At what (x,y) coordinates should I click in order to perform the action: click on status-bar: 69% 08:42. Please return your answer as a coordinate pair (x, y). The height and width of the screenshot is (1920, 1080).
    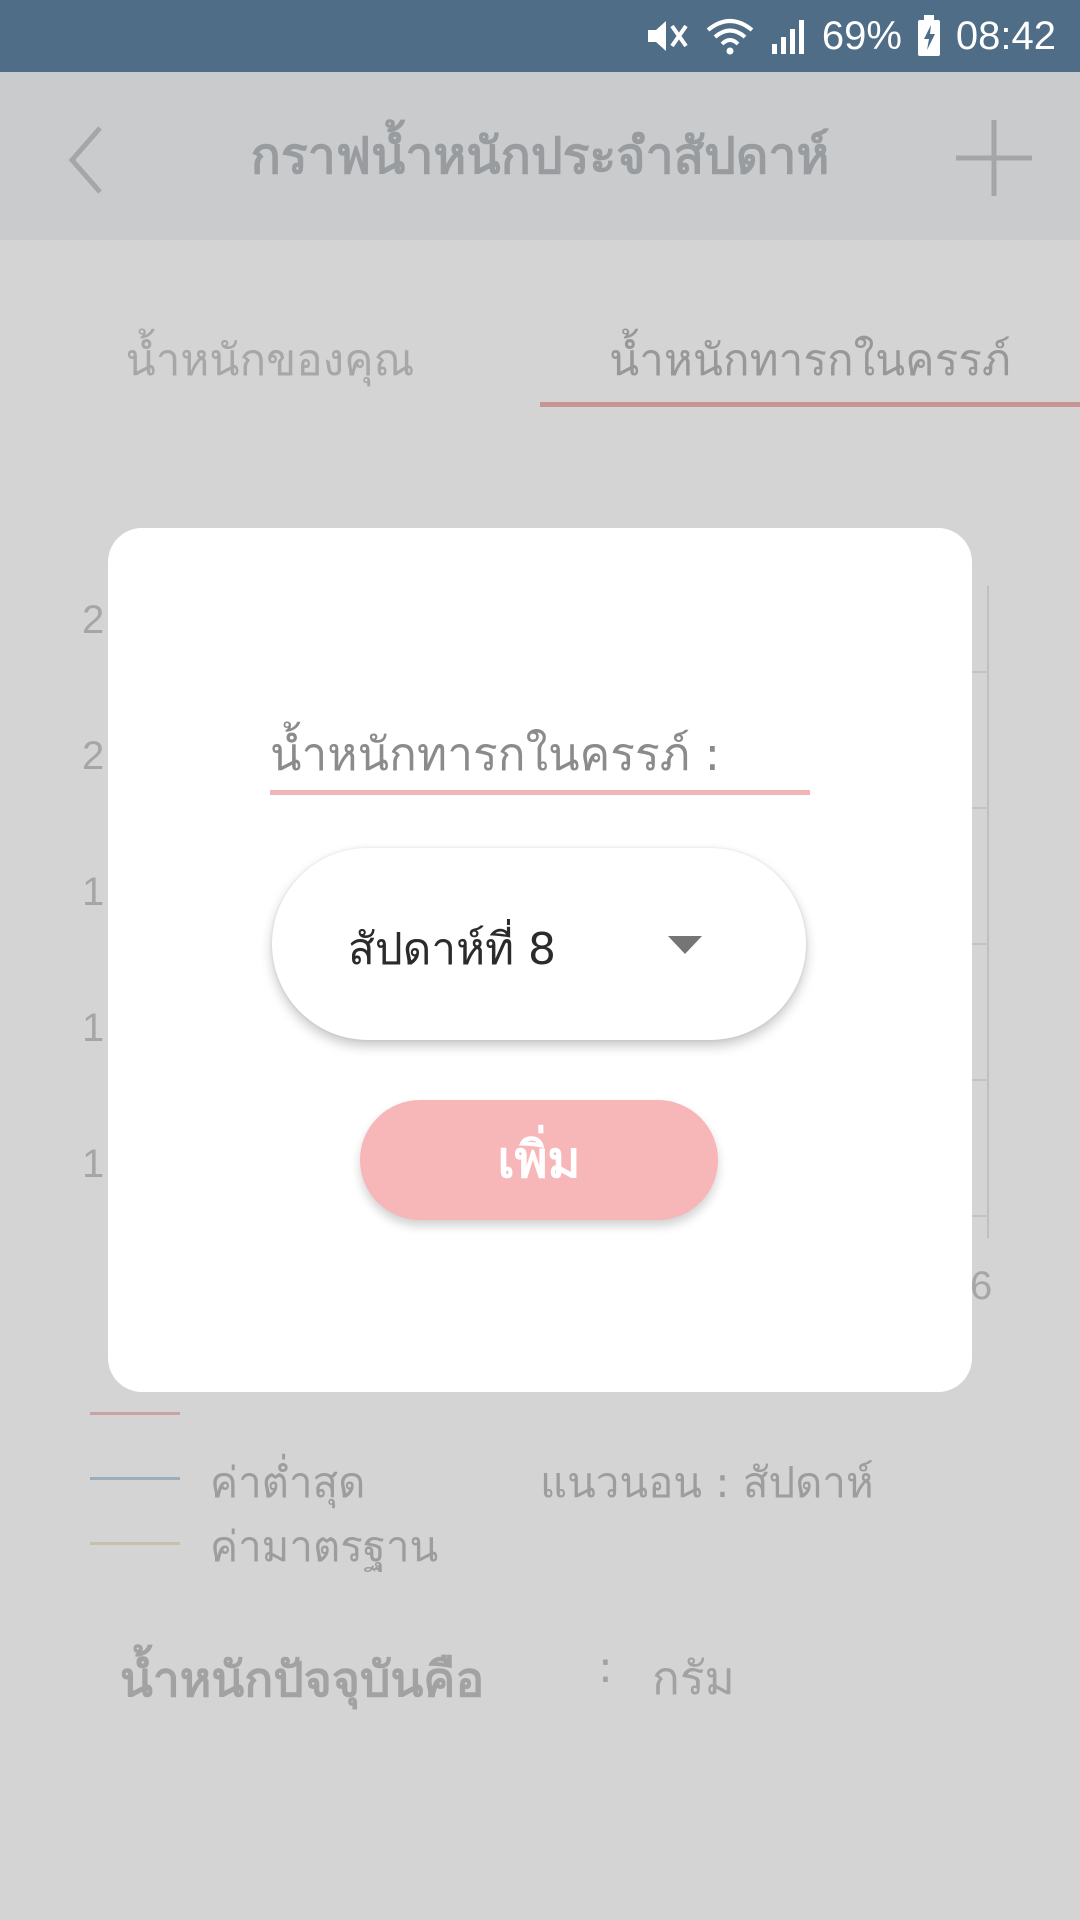
    Looking at the image, I should click on (540, 36).